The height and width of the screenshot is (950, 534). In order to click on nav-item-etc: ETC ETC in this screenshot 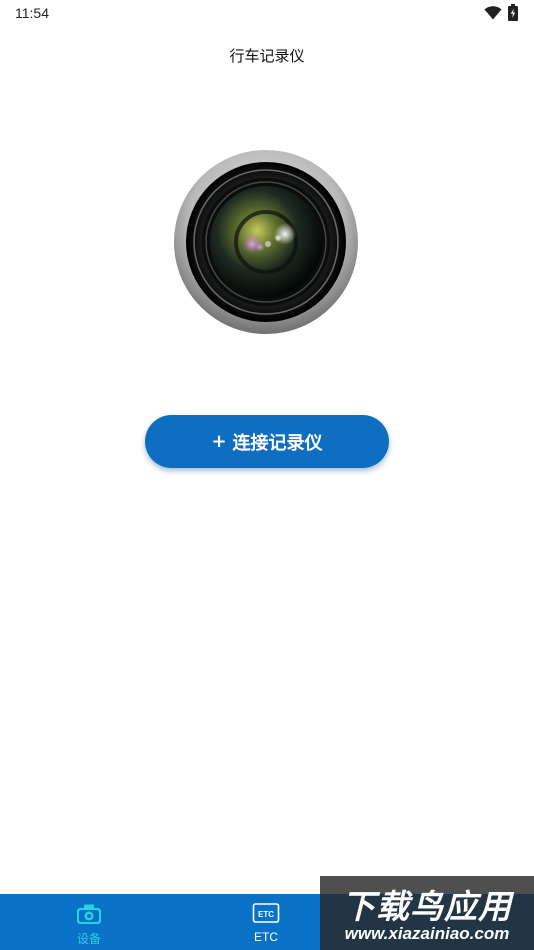, I will do `click(266, 922)`.